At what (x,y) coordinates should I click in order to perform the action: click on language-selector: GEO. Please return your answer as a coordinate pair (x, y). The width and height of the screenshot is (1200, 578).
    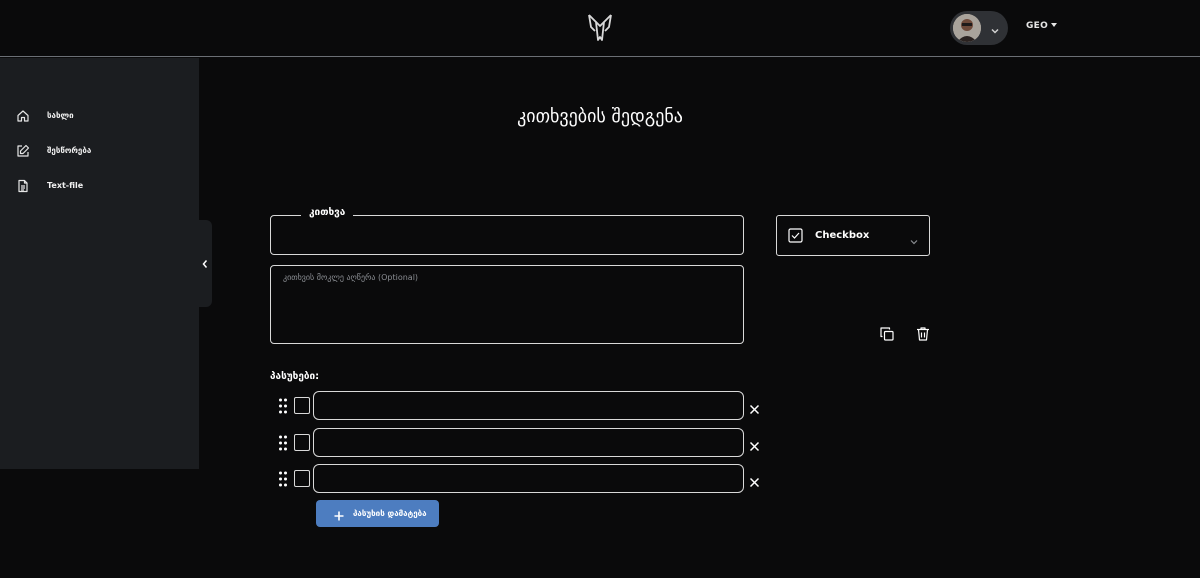
    Looking at the image, I should click on (1042, 26).